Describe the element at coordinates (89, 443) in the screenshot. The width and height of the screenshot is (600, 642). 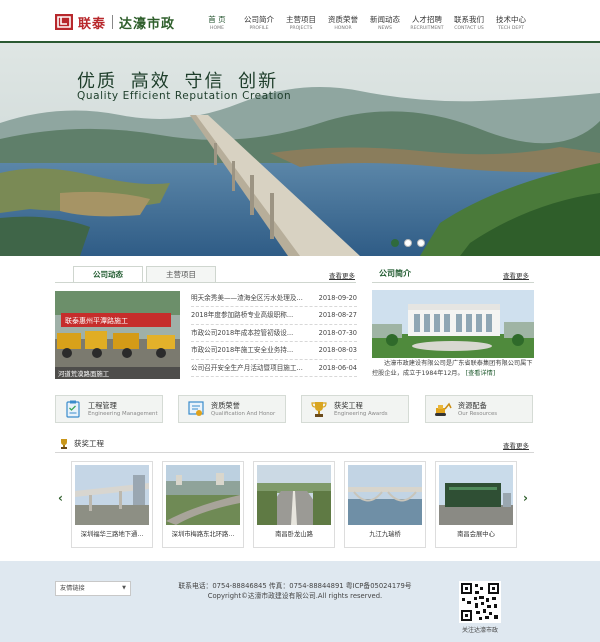
I see `awards-title: 获奖工程` at that location.